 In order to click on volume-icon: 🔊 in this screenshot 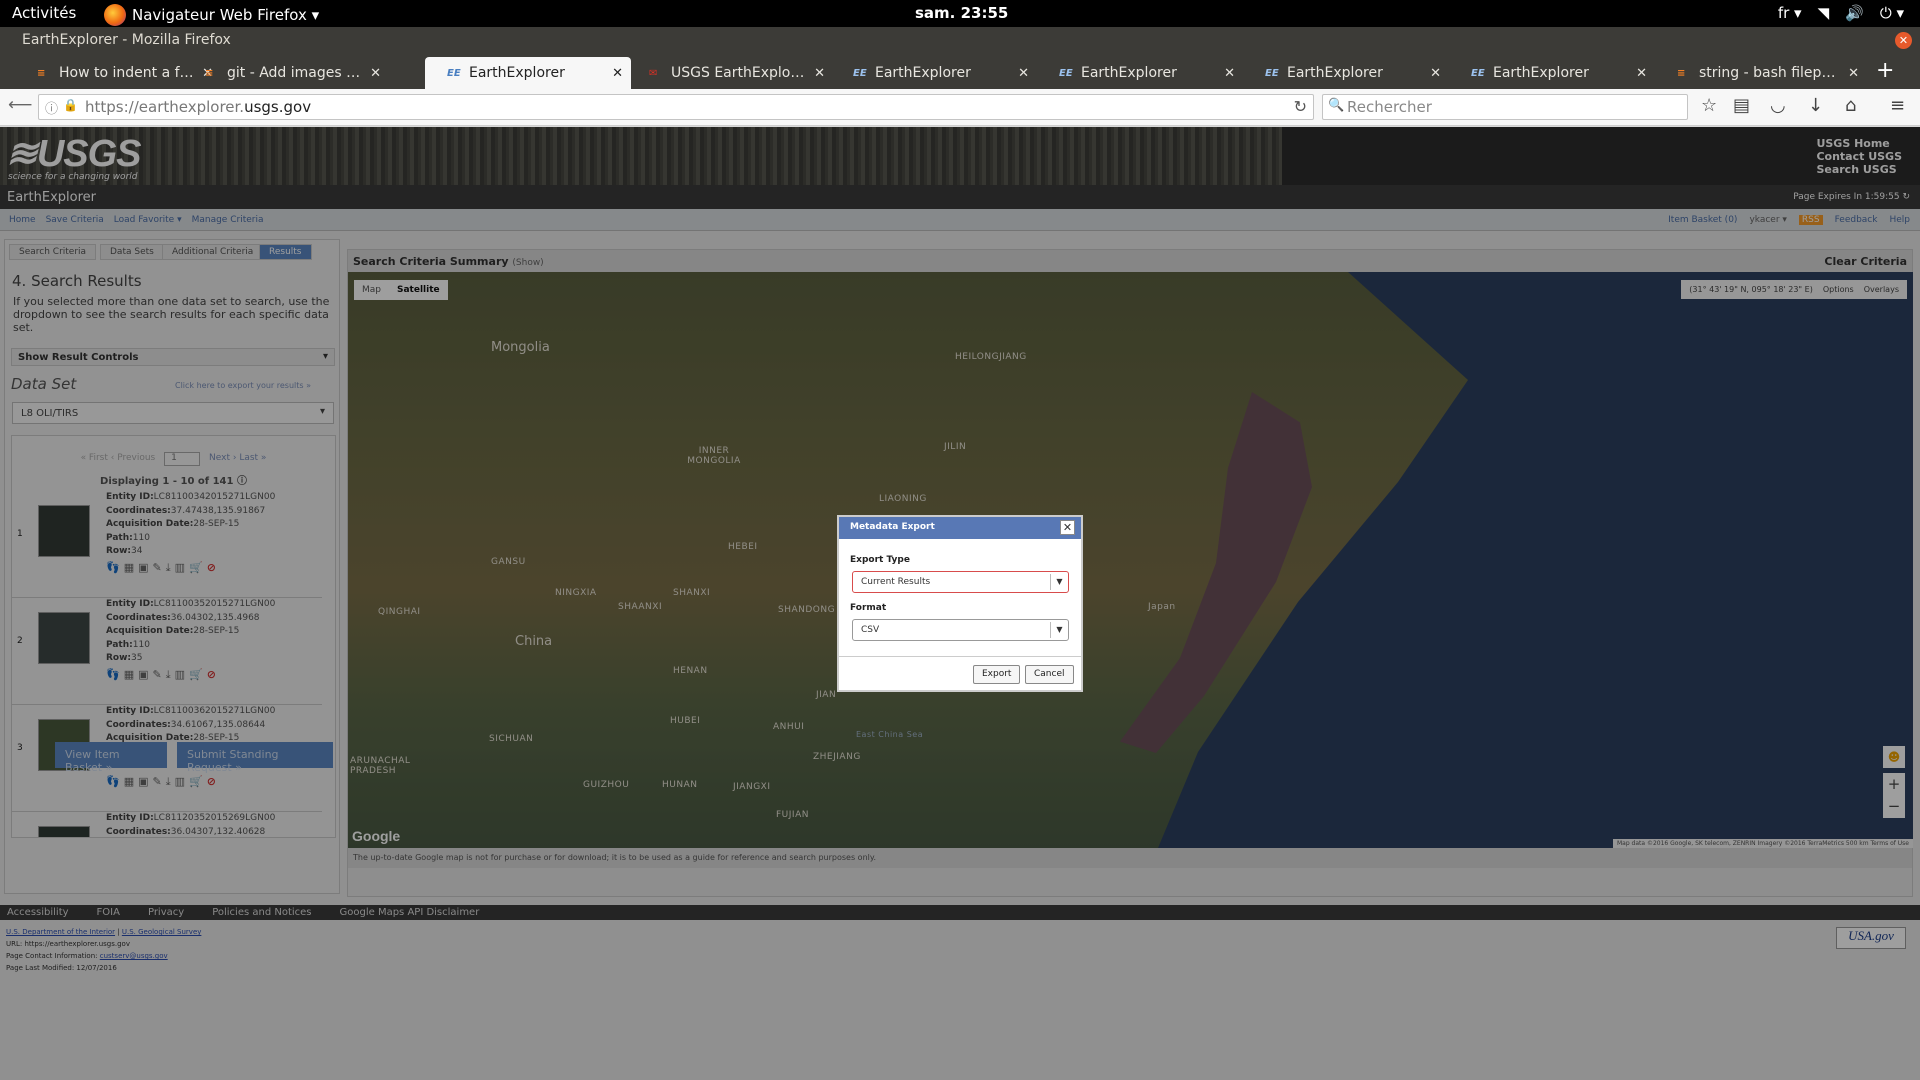, I will do `click(1854, 13)`.